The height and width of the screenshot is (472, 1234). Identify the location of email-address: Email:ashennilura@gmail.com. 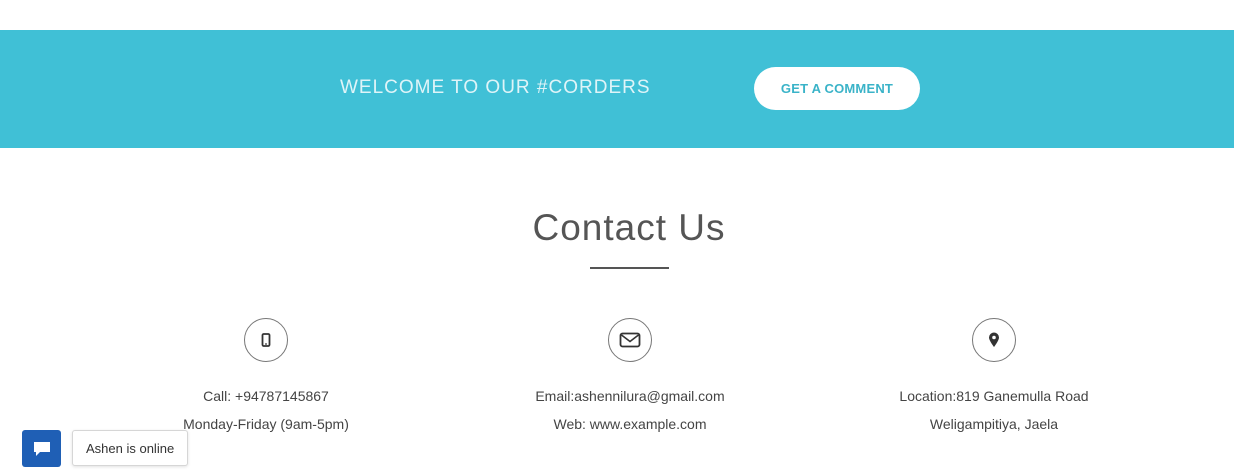
(630, 396).